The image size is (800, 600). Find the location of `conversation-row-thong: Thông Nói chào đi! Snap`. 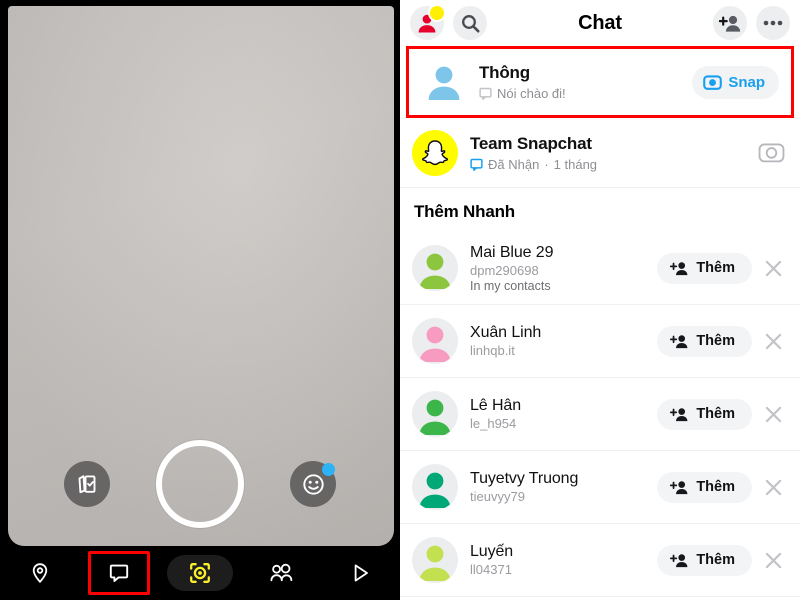

conversation-row-thong: Thông Nói chào đi! Snap is located at coordinates (600, 82).